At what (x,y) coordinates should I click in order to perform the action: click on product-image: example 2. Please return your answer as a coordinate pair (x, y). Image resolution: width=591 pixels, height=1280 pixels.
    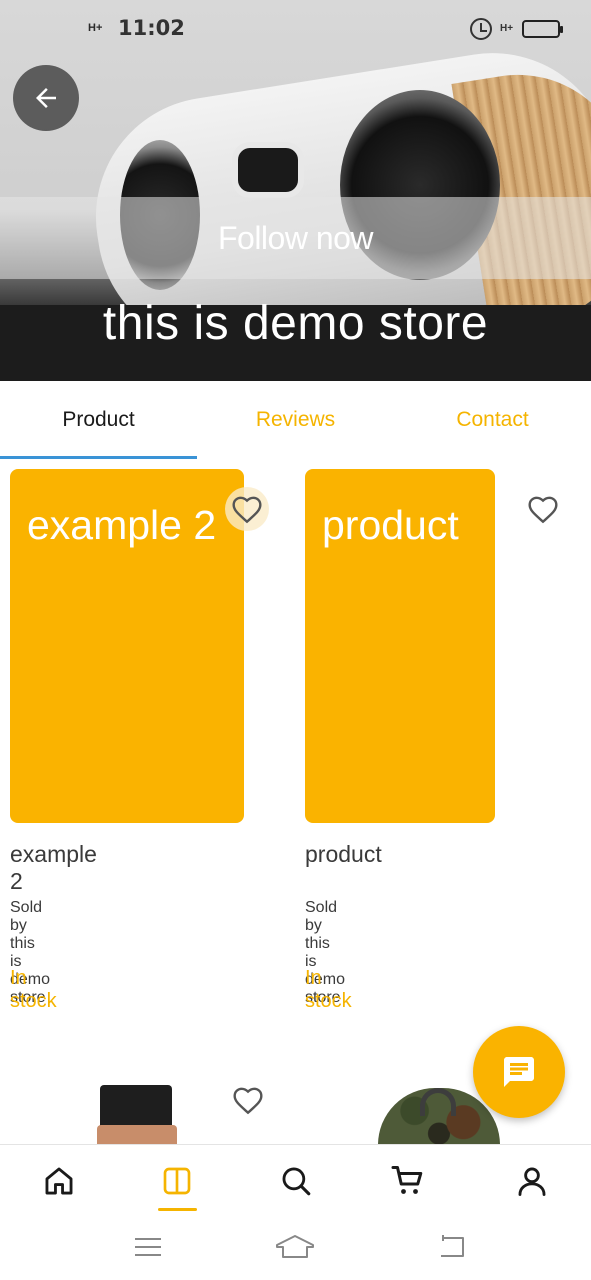
    Looking at the image, I should click on (127, 646).